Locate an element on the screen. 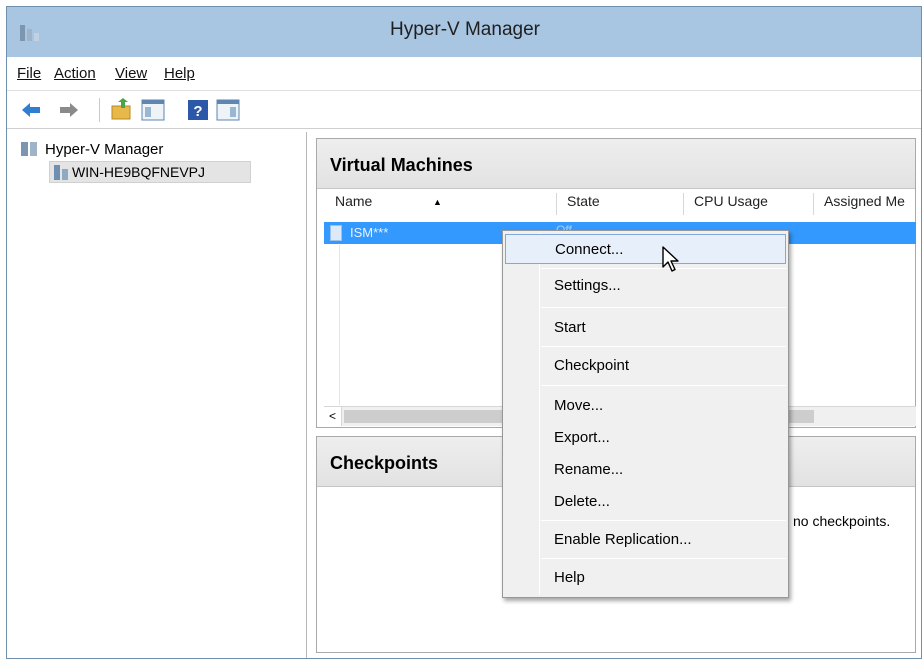 This screenshot has height=659, width=922. cursor-icon is located at coordinates (671, 261).